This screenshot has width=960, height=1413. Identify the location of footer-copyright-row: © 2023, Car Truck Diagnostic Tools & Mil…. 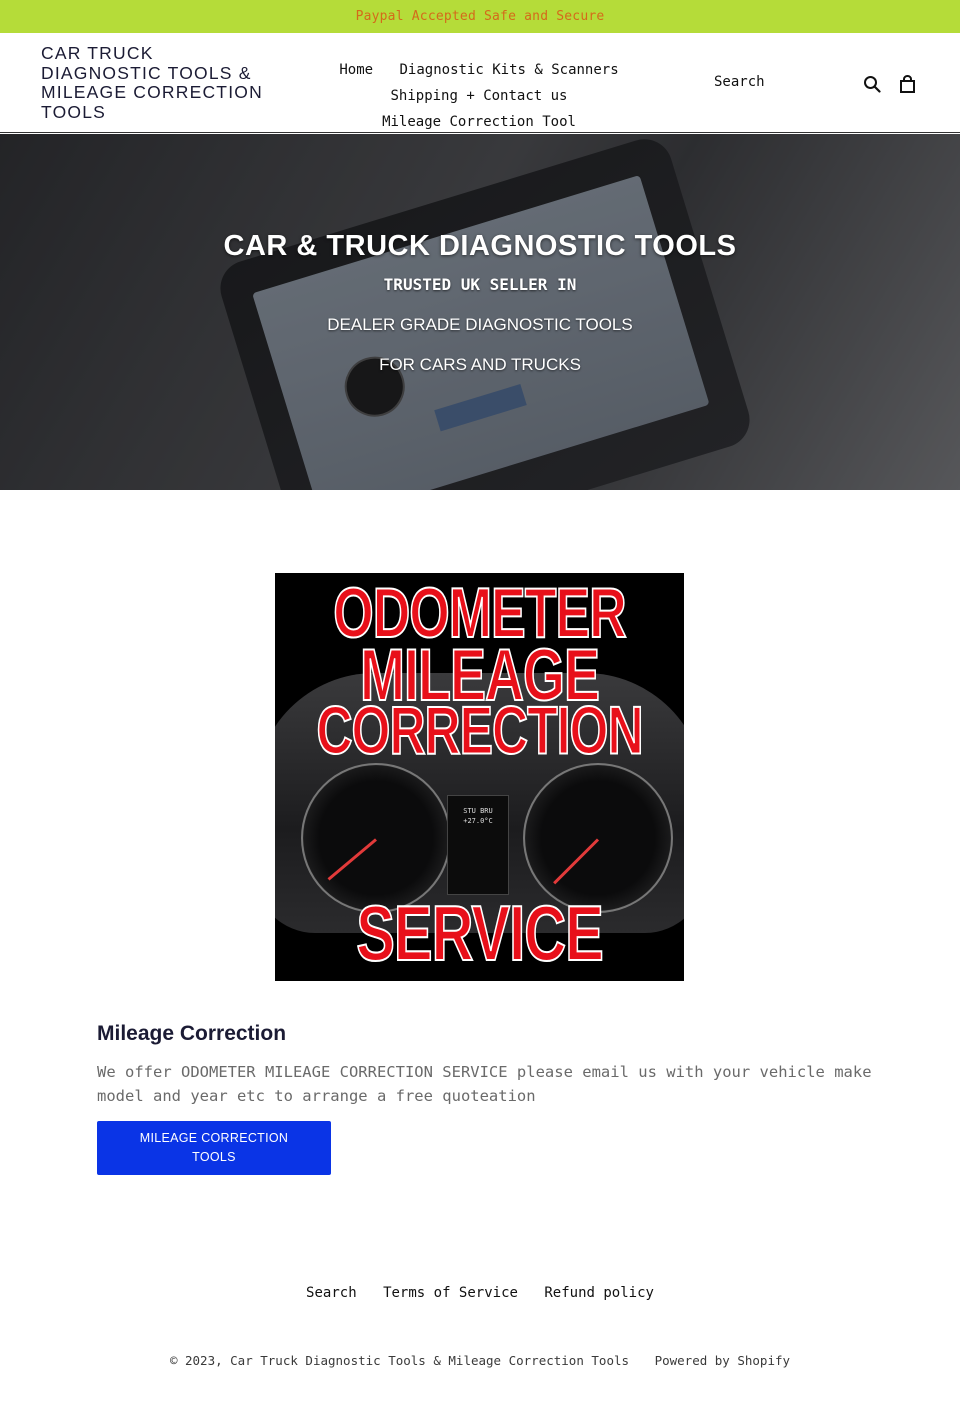
(480, 1360).